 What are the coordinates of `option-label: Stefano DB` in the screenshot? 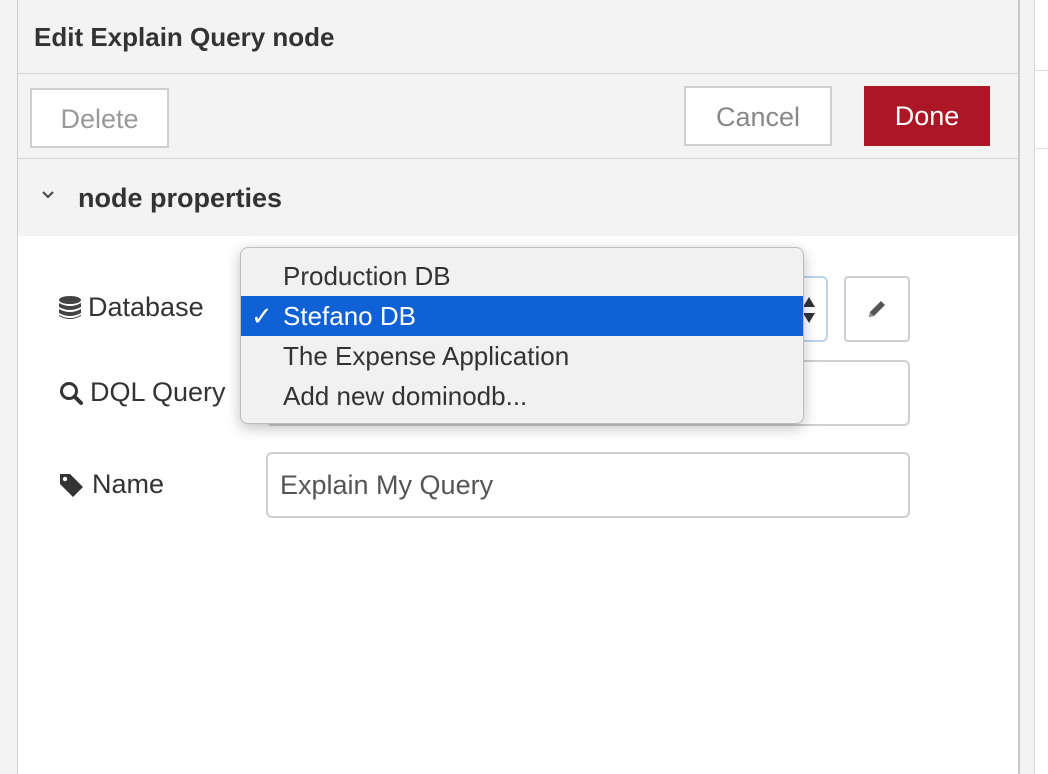 It's located at (349, 316).